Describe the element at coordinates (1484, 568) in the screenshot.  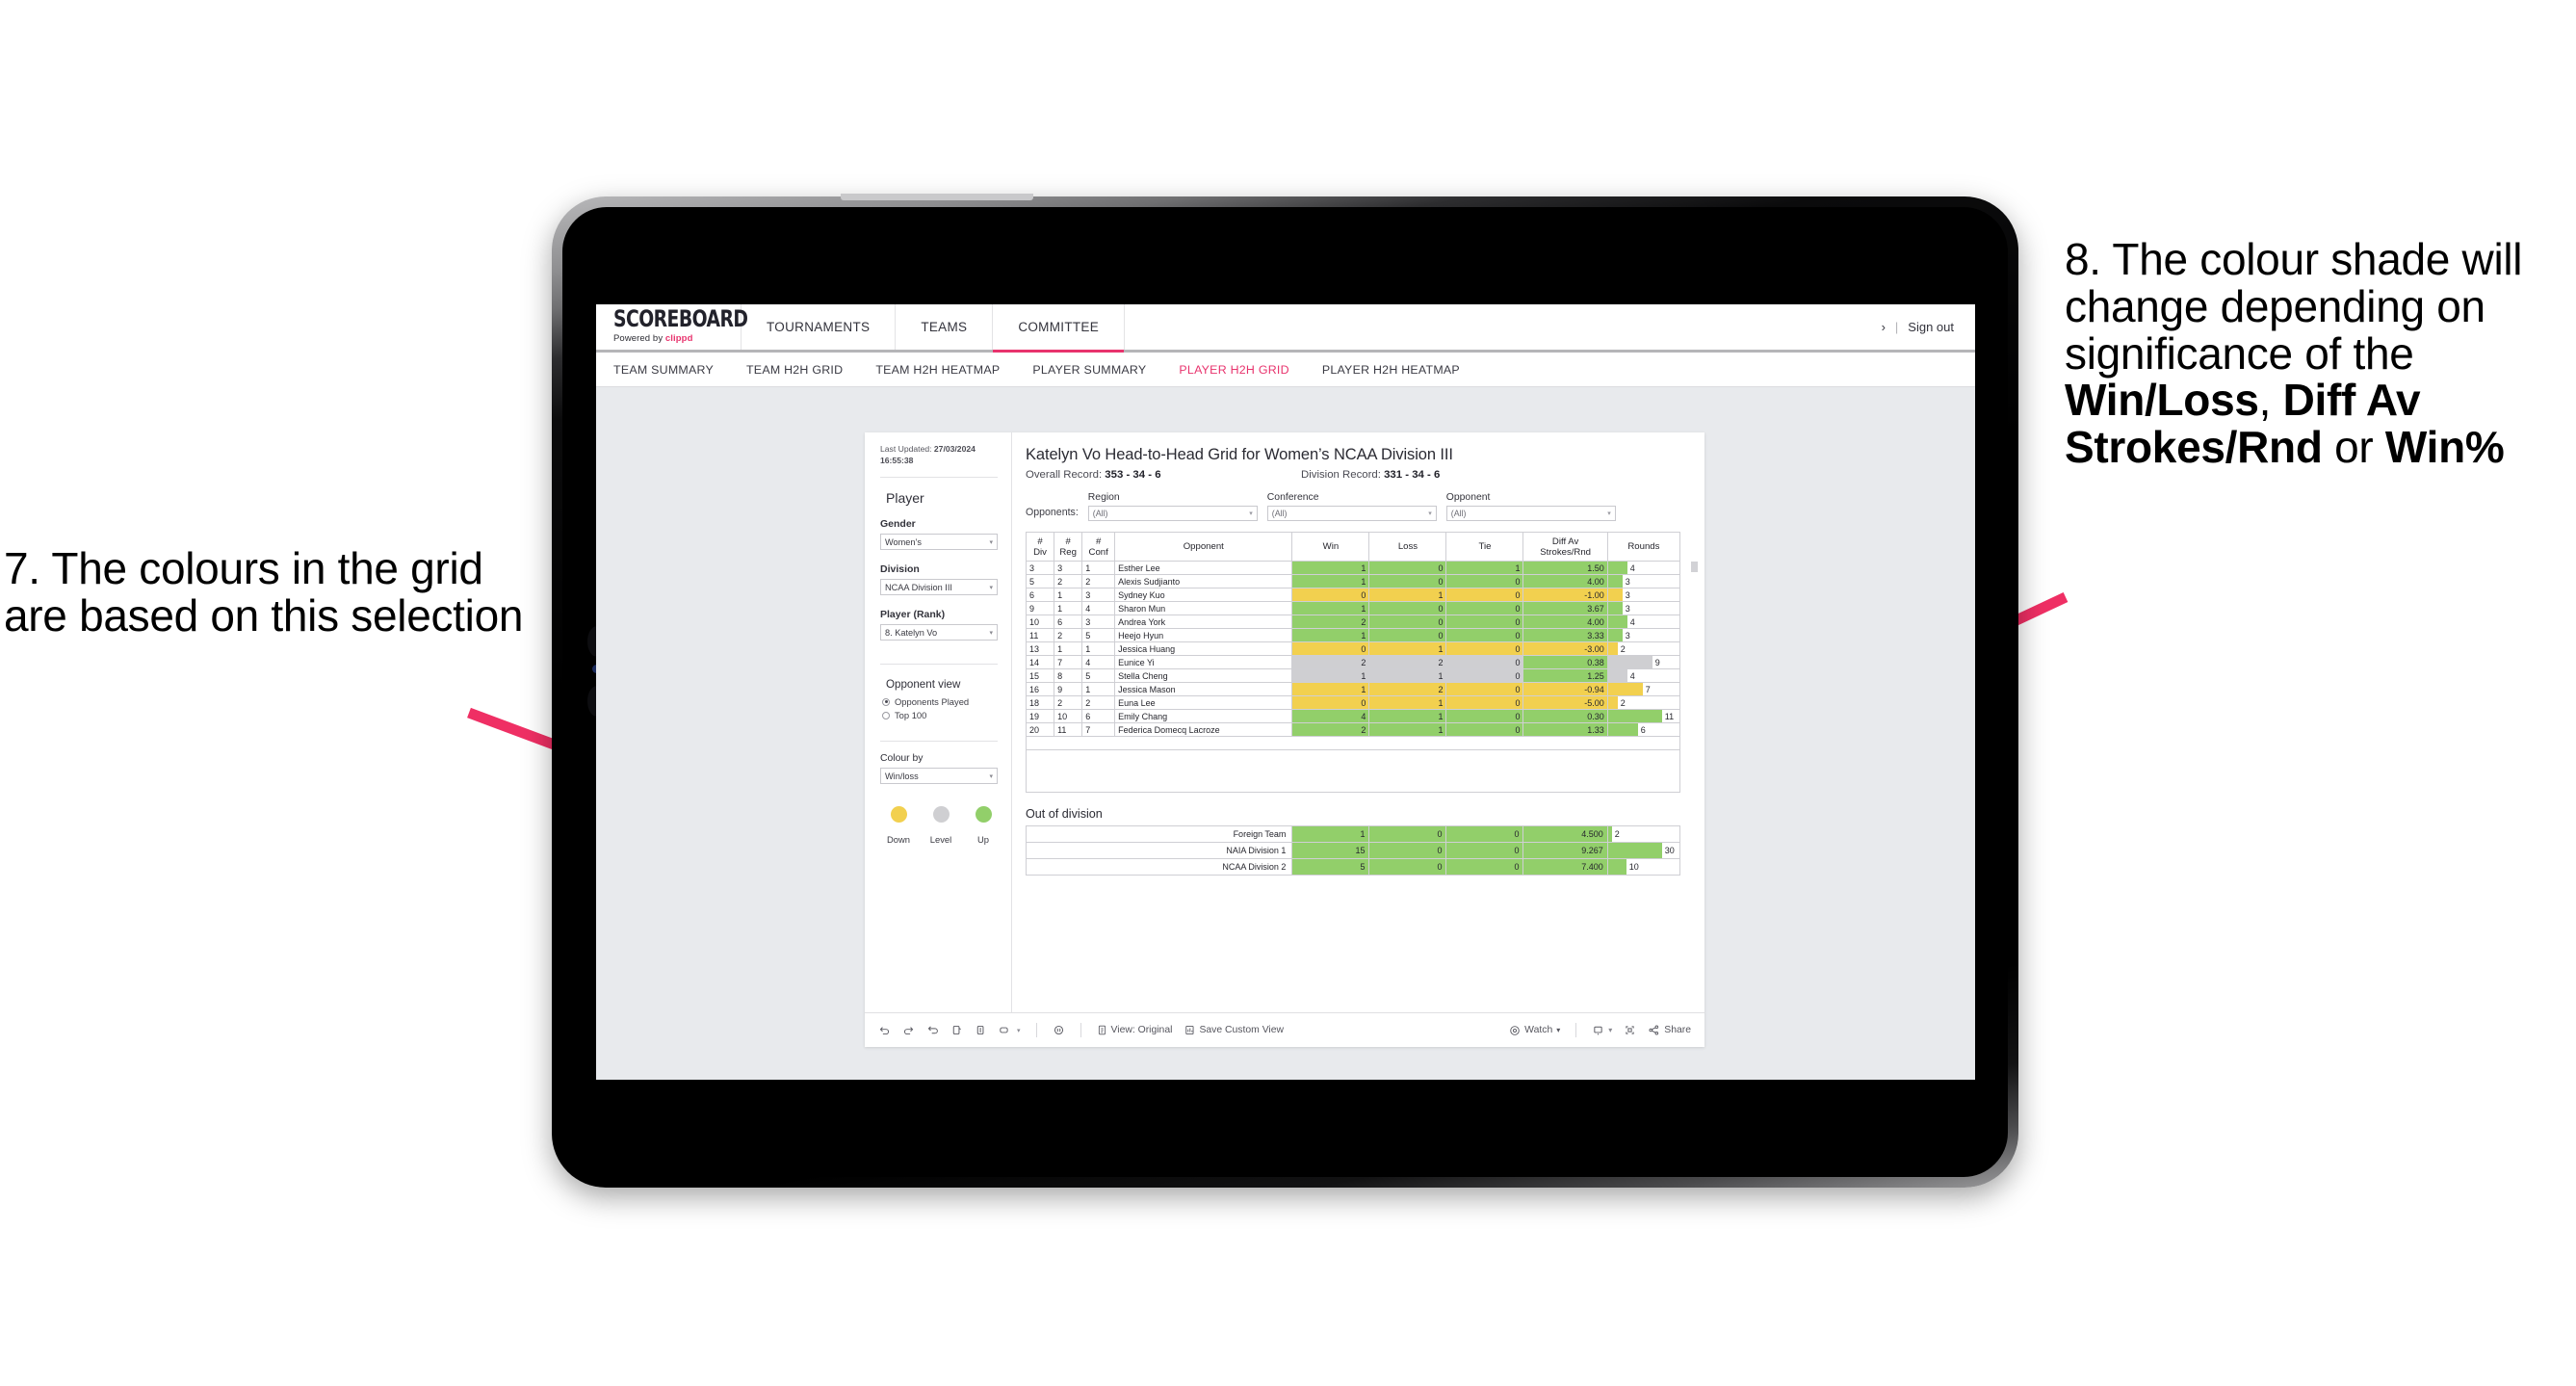
I see `cell-tie: 1` at that location.